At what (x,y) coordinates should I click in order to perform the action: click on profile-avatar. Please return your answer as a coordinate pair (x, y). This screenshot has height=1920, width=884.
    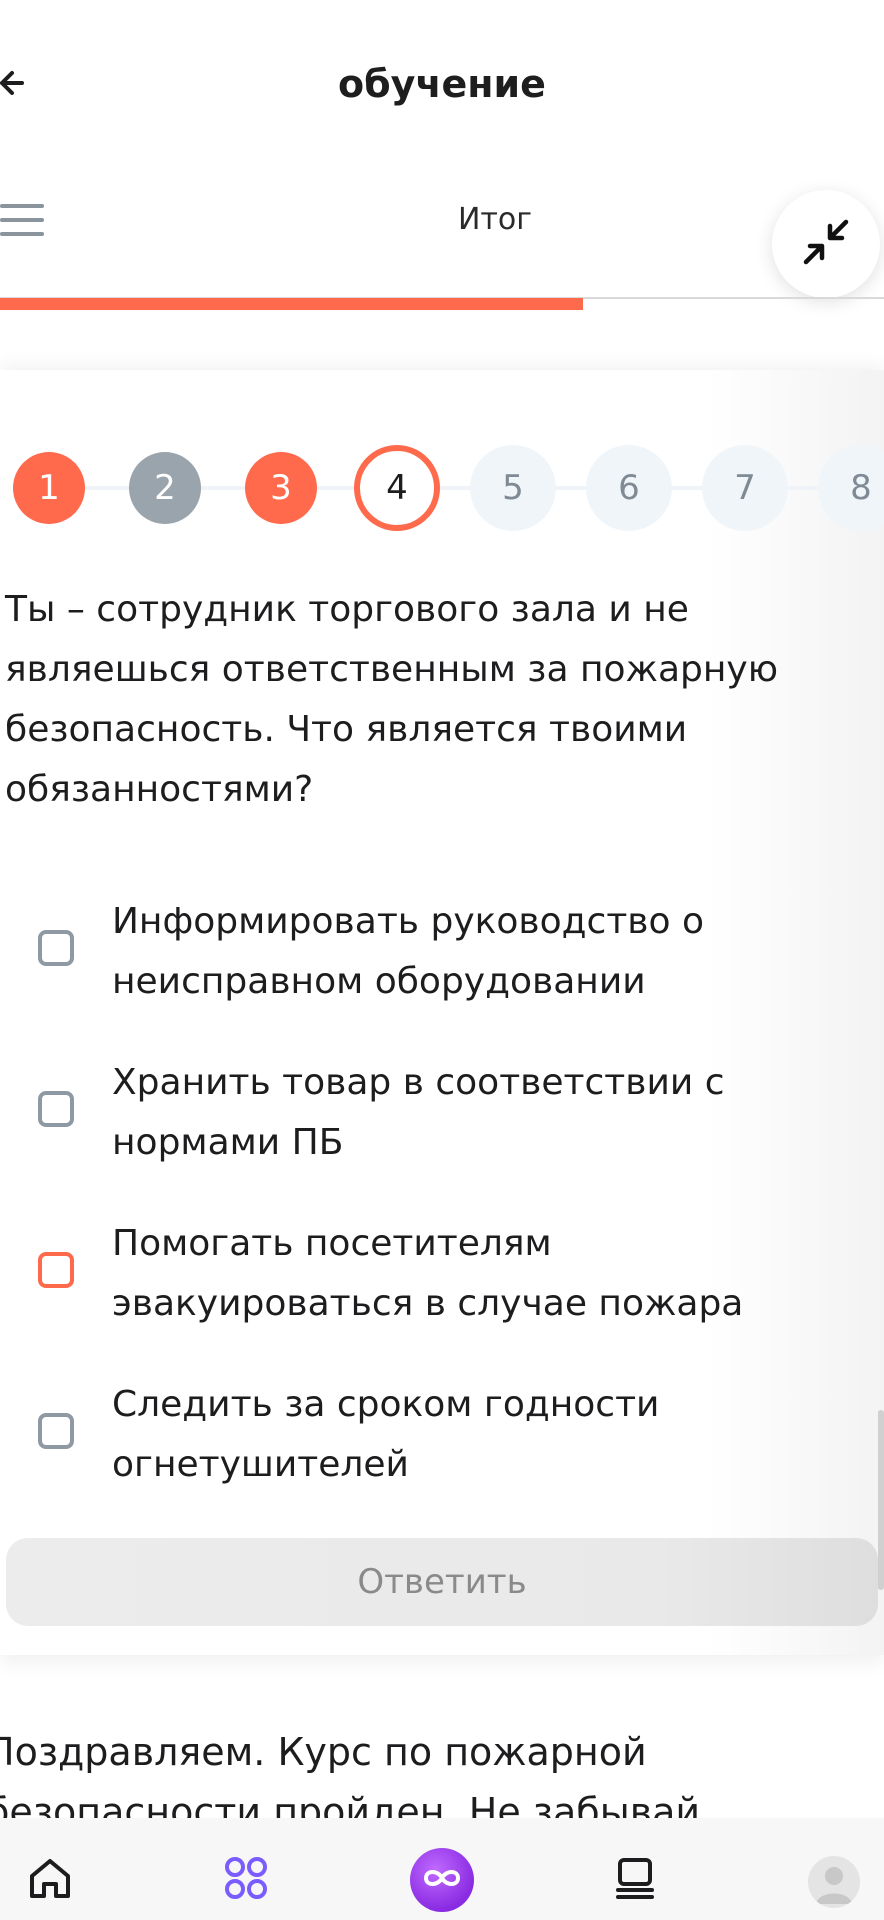
    Looking at the image, I should click on (834, 1882).